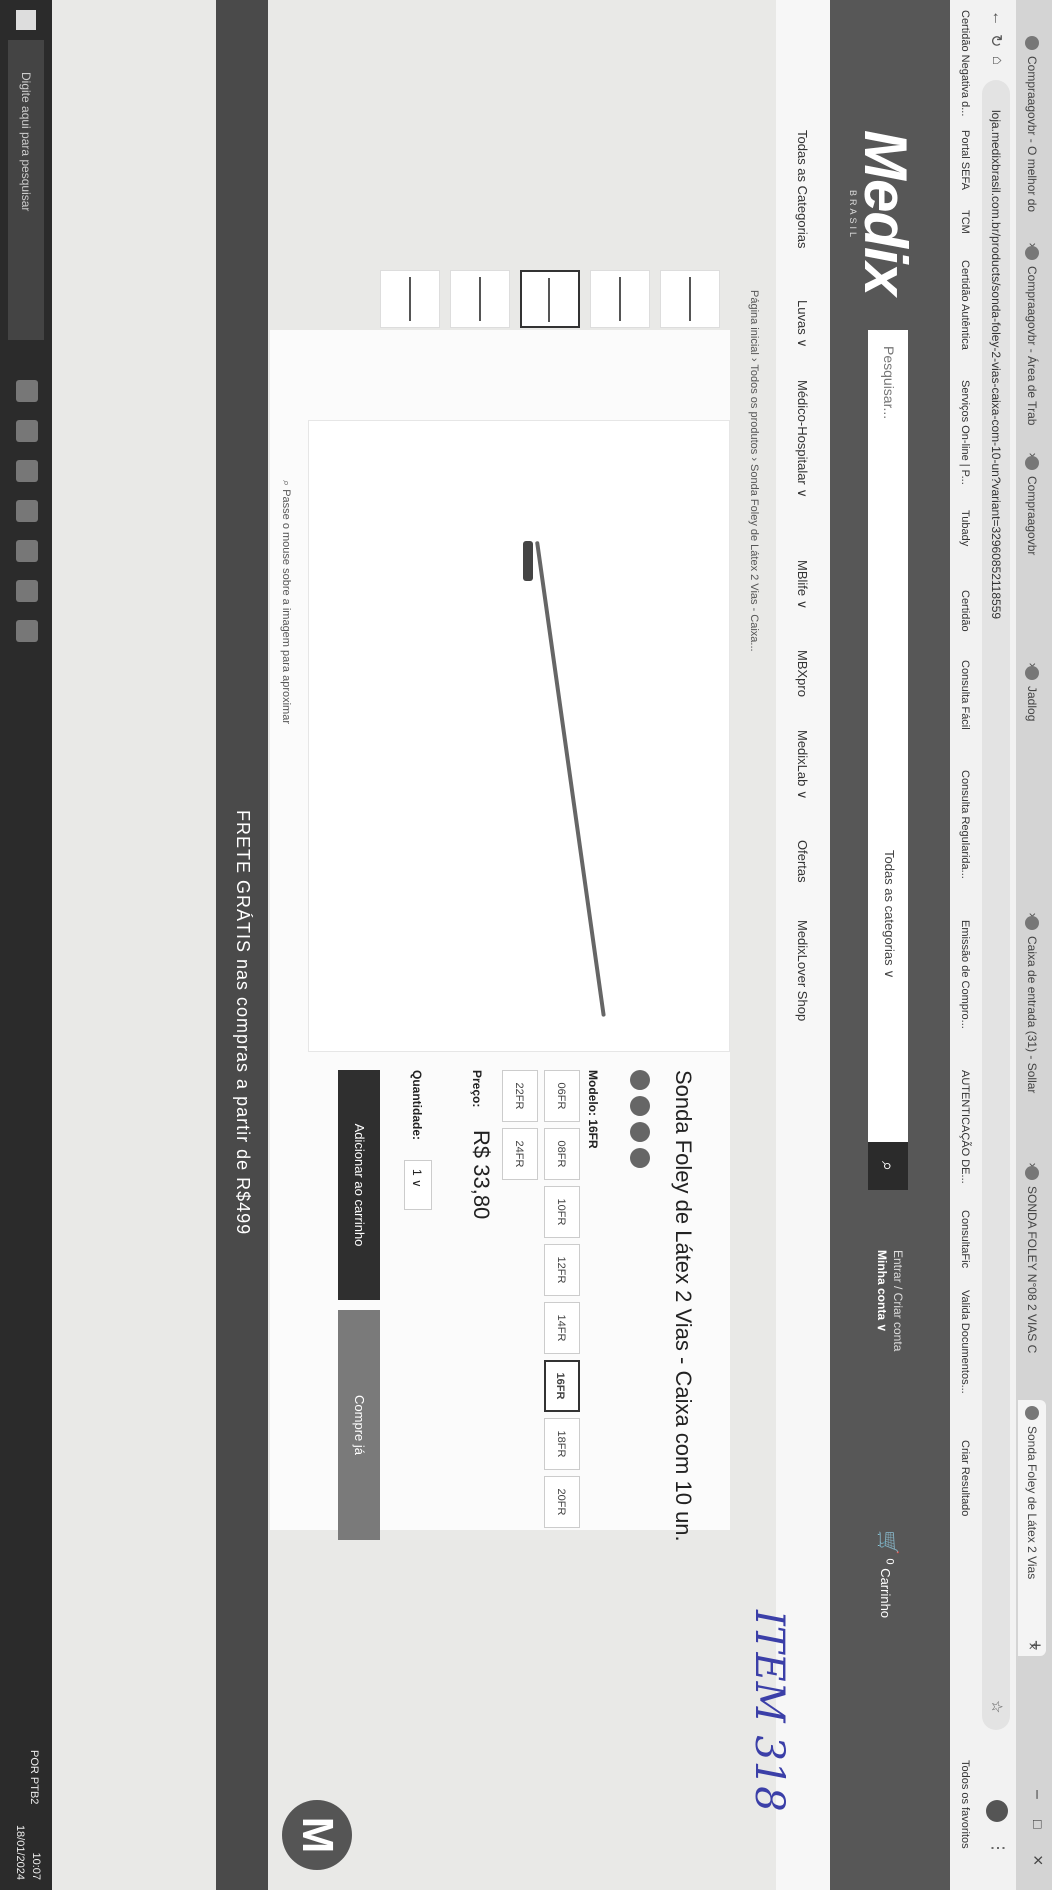 This screenshot has width=1052, height=1890. What do you see at coordinates (477, 1089) in the screenshot?
I see `price-label: Preço:` at bounding box center [477, 1089].